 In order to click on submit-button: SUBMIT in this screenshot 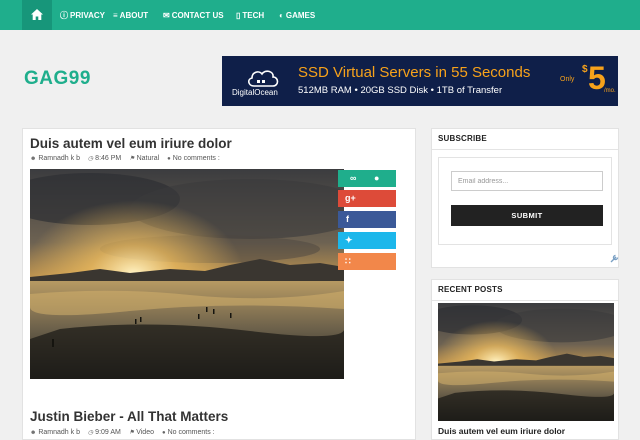, I will do `click(527, 215)`.